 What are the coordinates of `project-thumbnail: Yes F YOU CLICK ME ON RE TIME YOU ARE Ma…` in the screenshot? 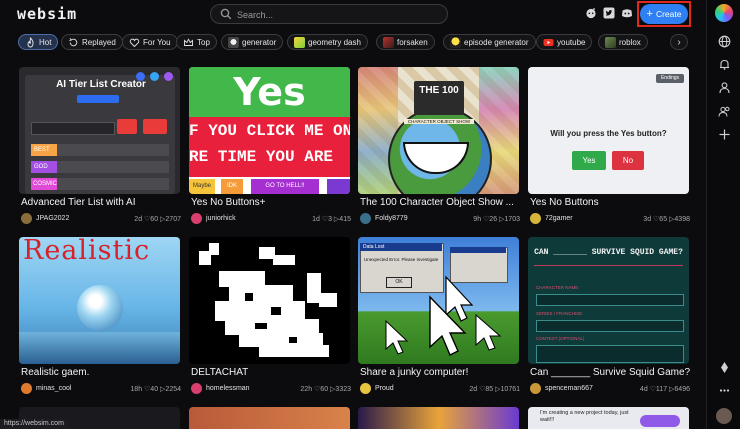 It's located at (269, 130).